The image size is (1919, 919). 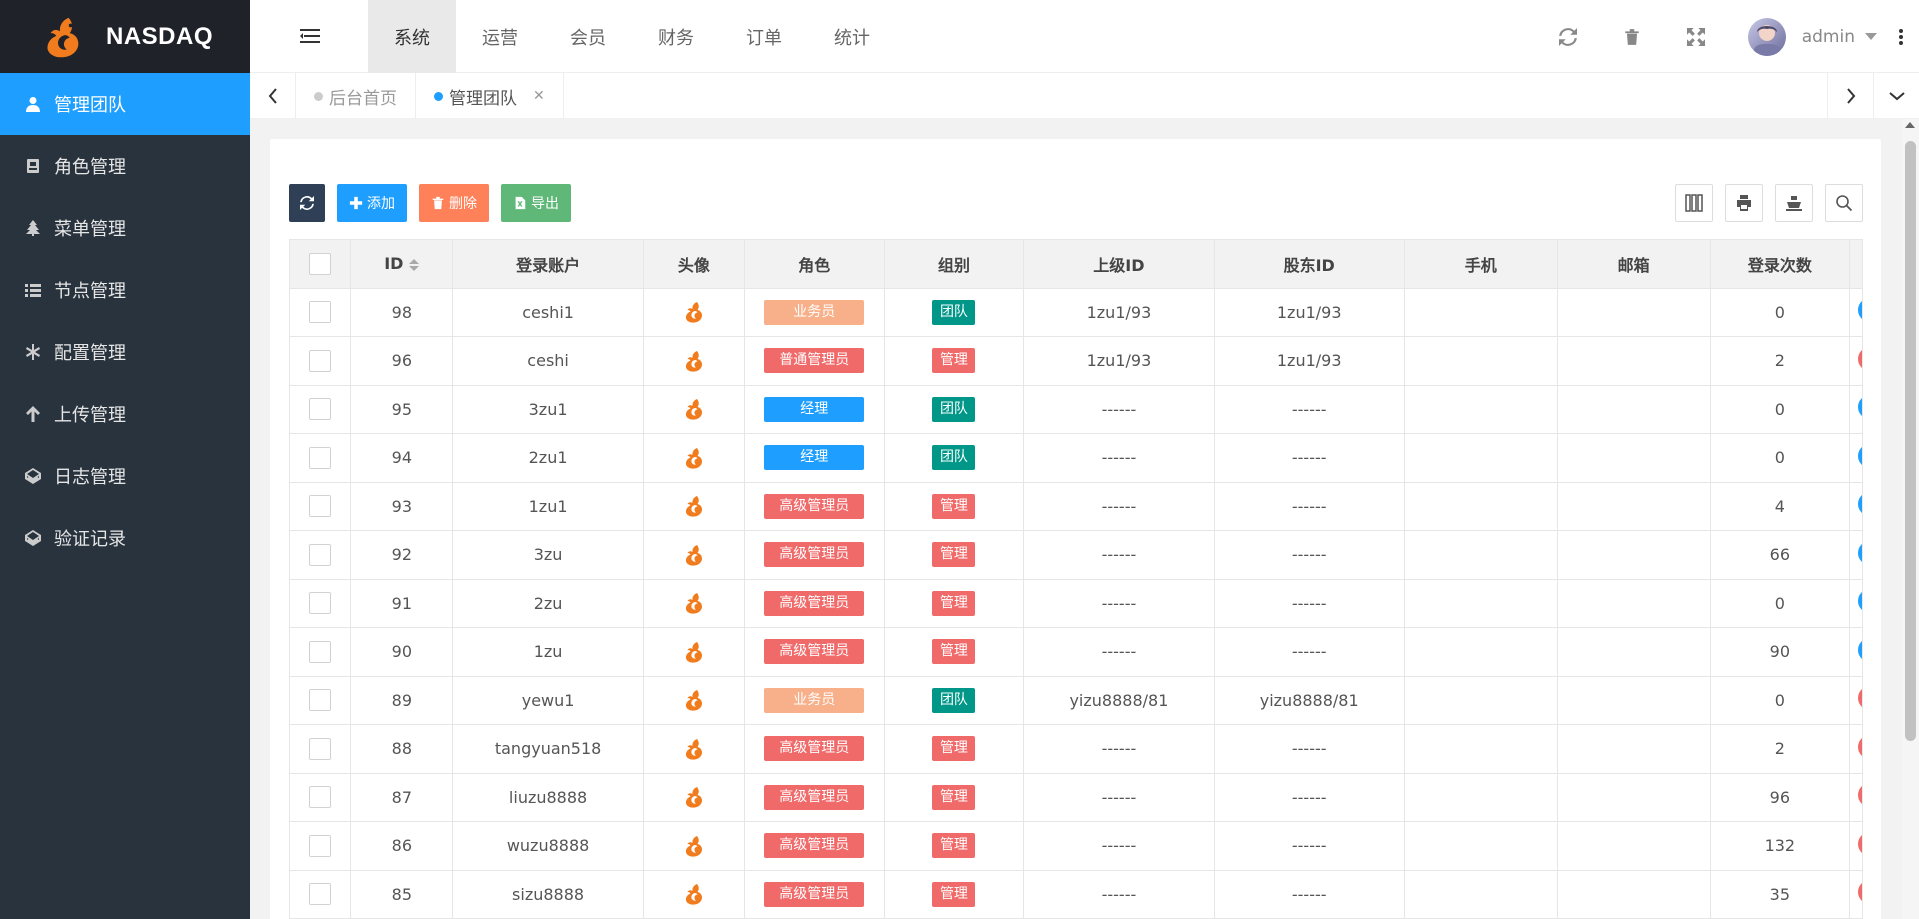 I want to click on top-tab-5: 统计, so click(x=852, y=36).